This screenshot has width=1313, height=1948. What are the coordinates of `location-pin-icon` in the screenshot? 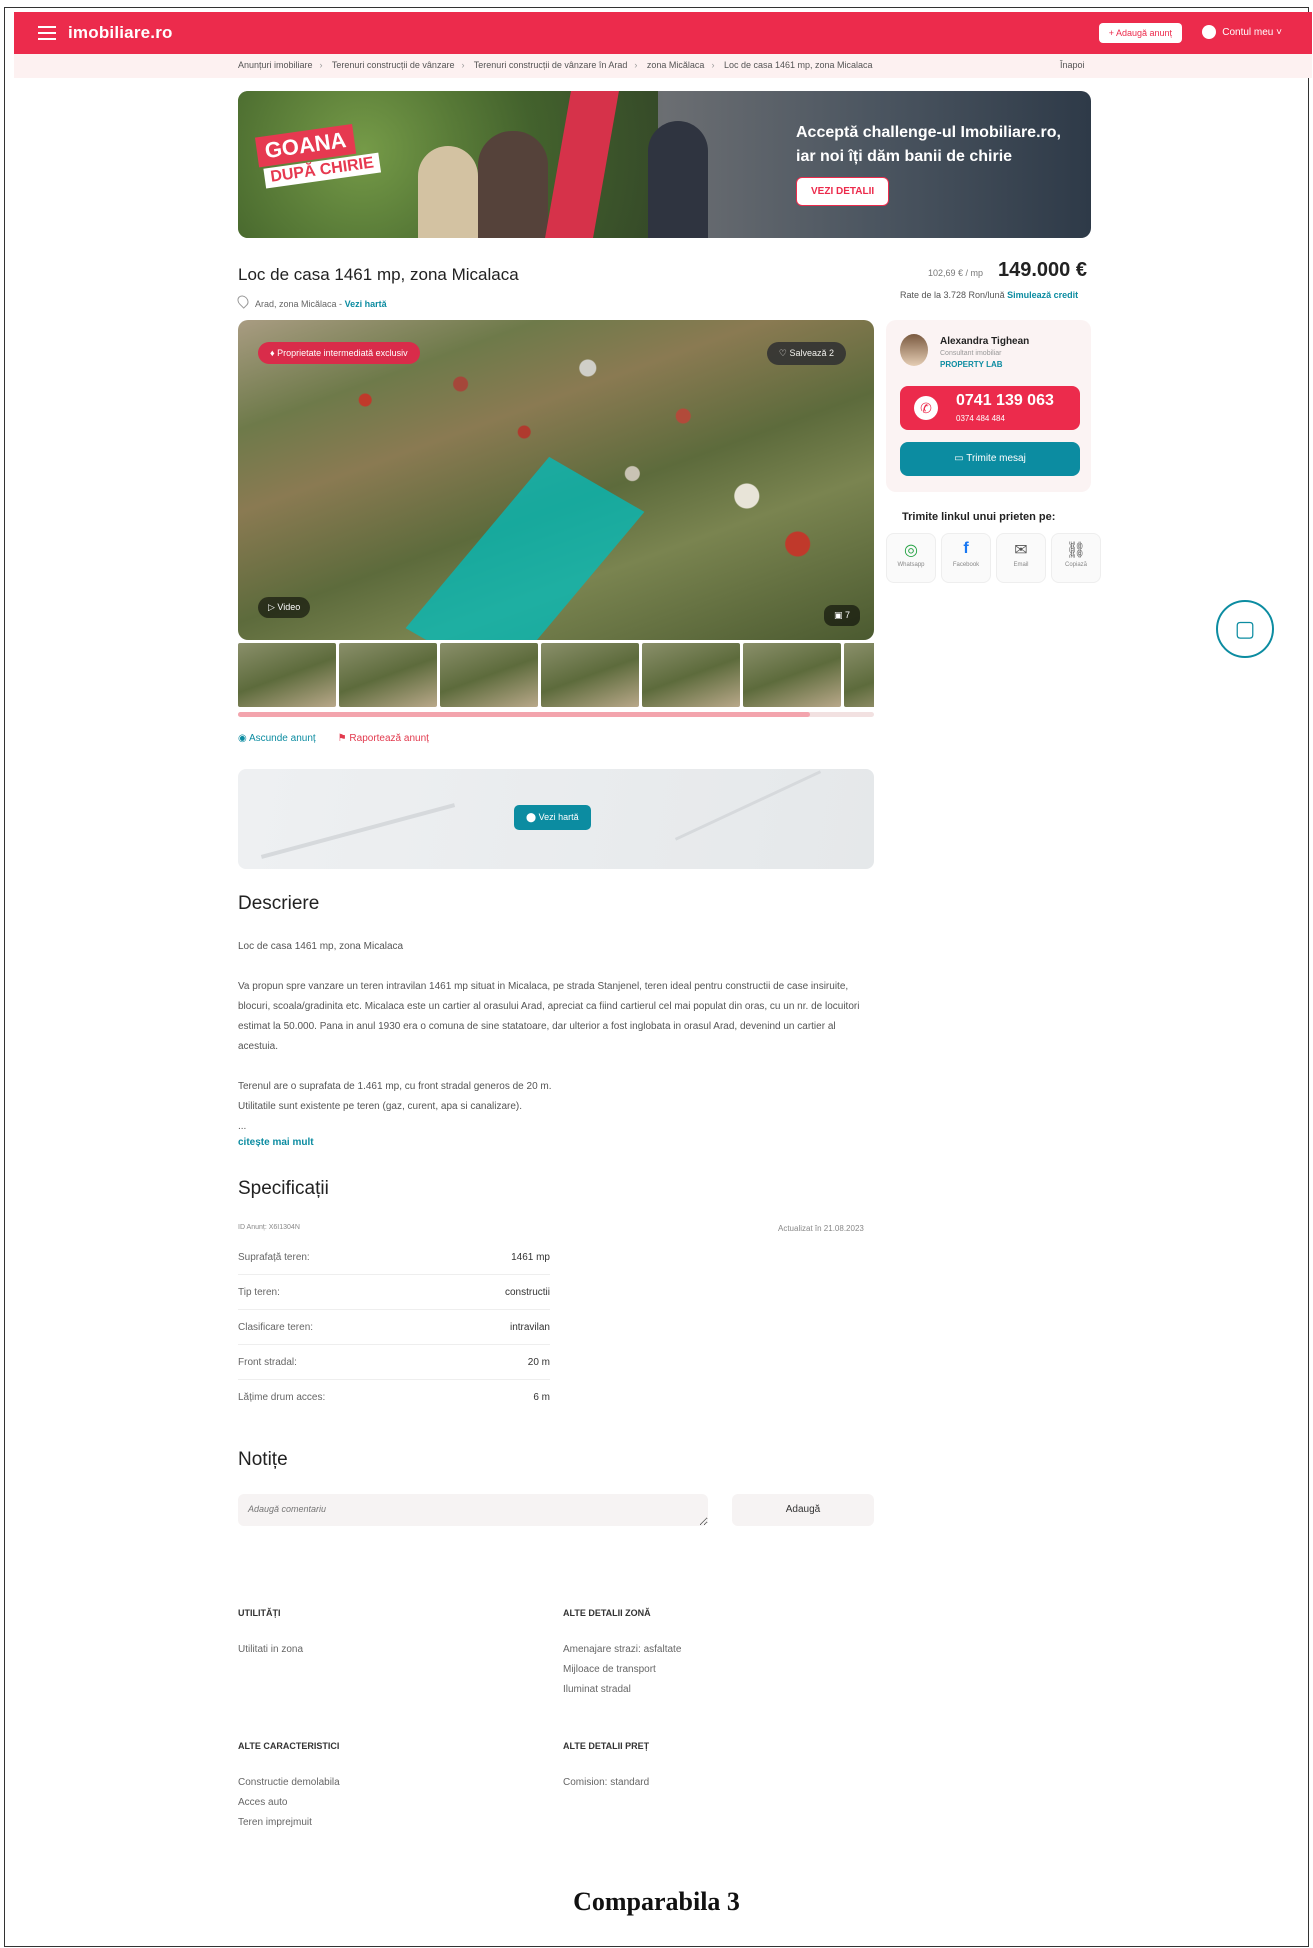 It's located at (243, 301).